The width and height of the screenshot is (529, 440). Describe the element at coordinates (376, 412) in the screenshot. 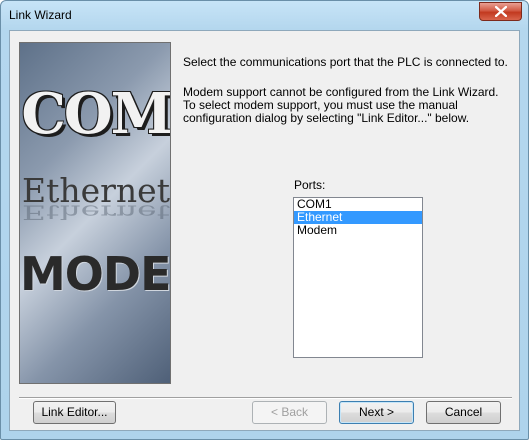

I see `next-button: Next >` at that location.